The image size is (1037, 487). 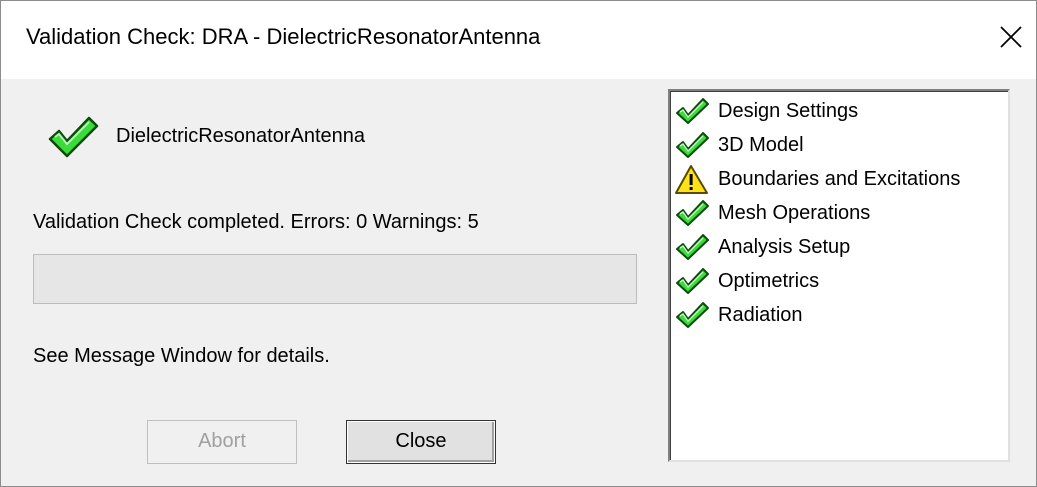 I want to click on list-item-label: Radiation, so click(x=760, y=315).